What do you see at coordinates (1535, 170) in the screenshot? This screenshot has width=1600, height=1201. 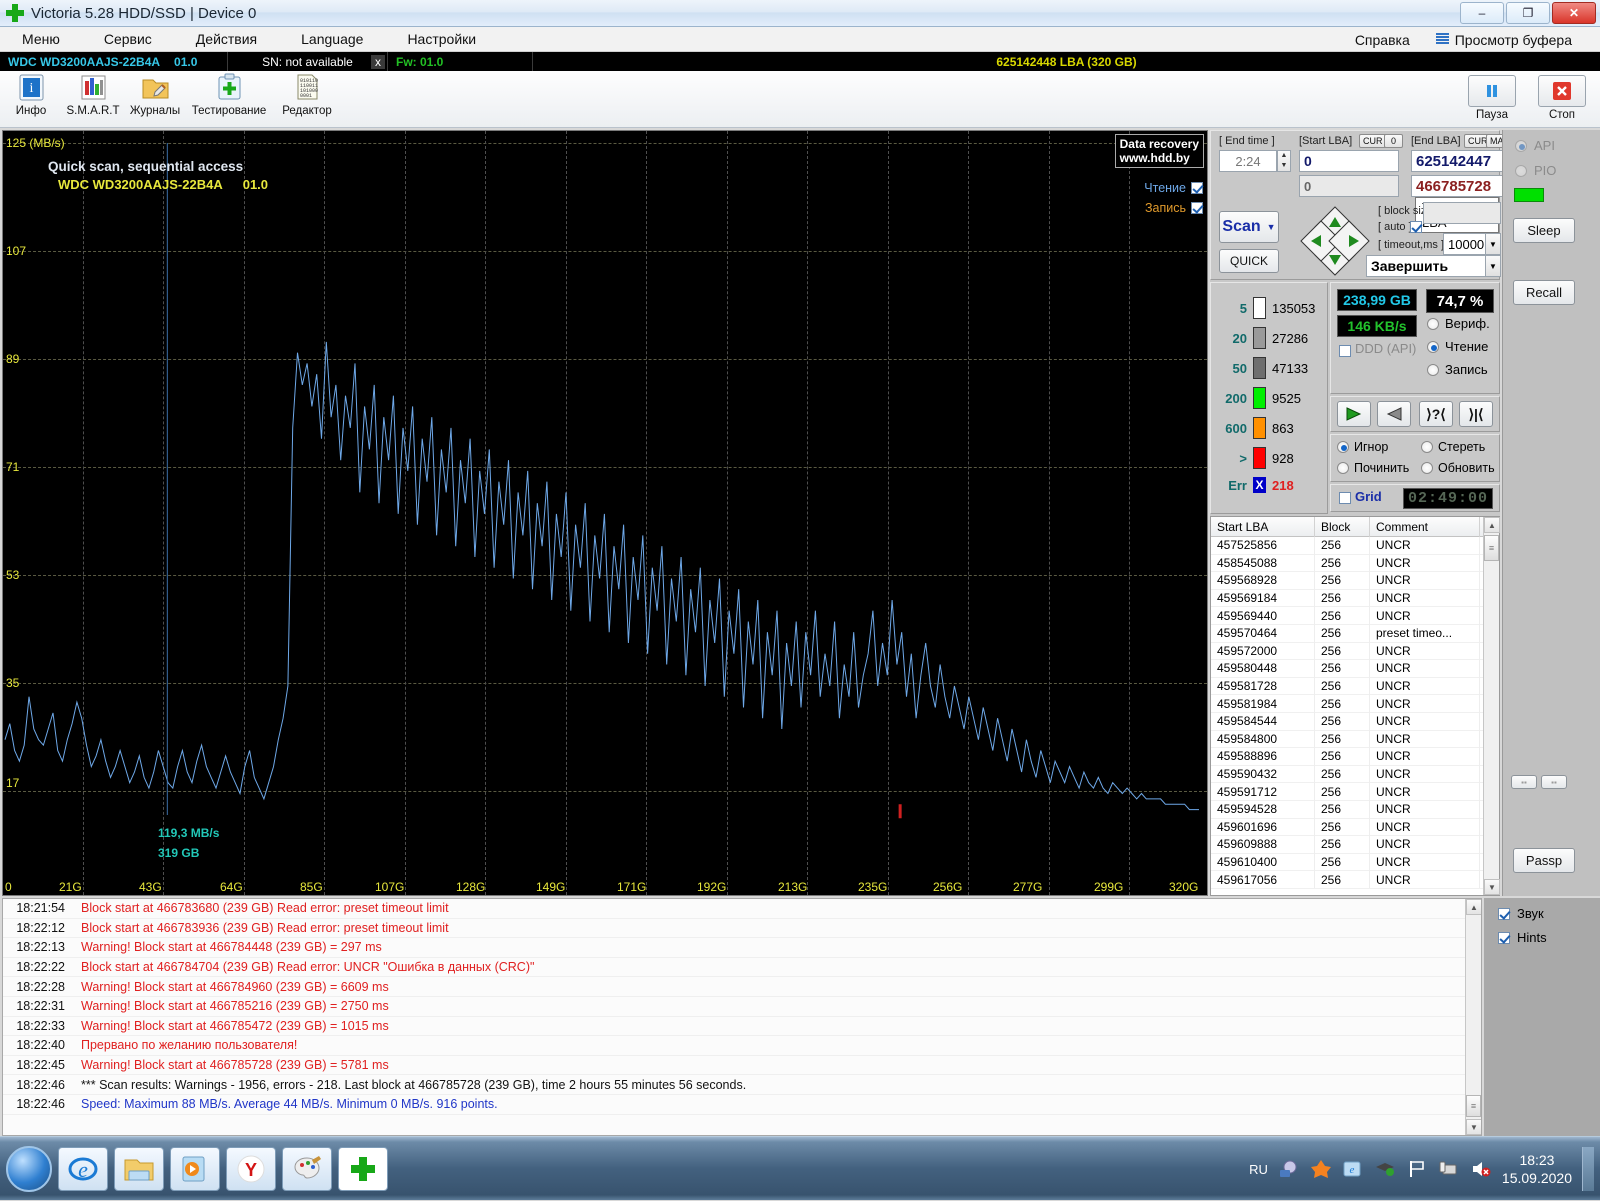 I see `pio-option: PIO` at bounding box center [1535, 170].